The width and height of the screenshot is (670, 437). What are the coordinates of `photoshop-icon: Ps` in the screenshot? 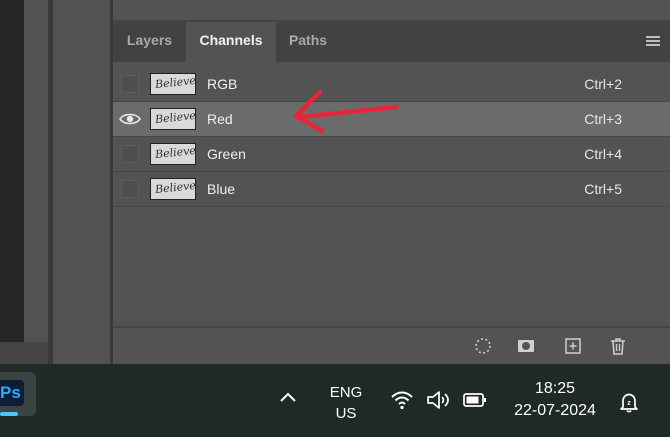 It's located at (12, 393).